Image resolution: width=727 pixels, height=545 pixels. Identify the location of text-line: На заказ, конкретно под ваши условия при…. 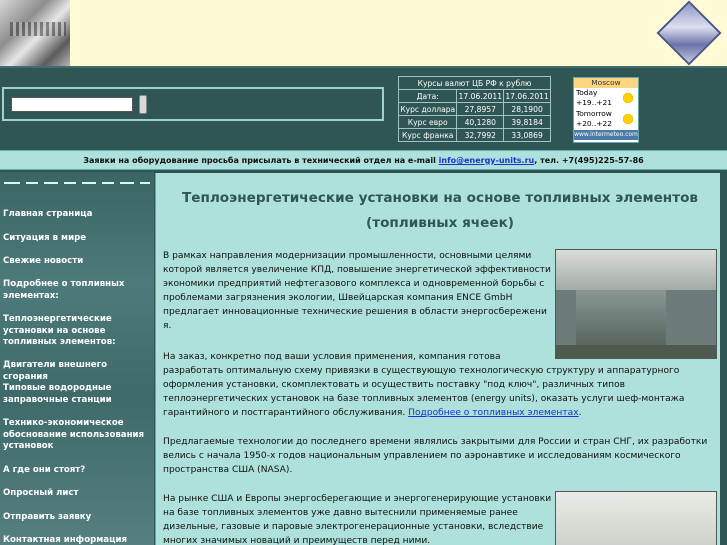
(332, 357).